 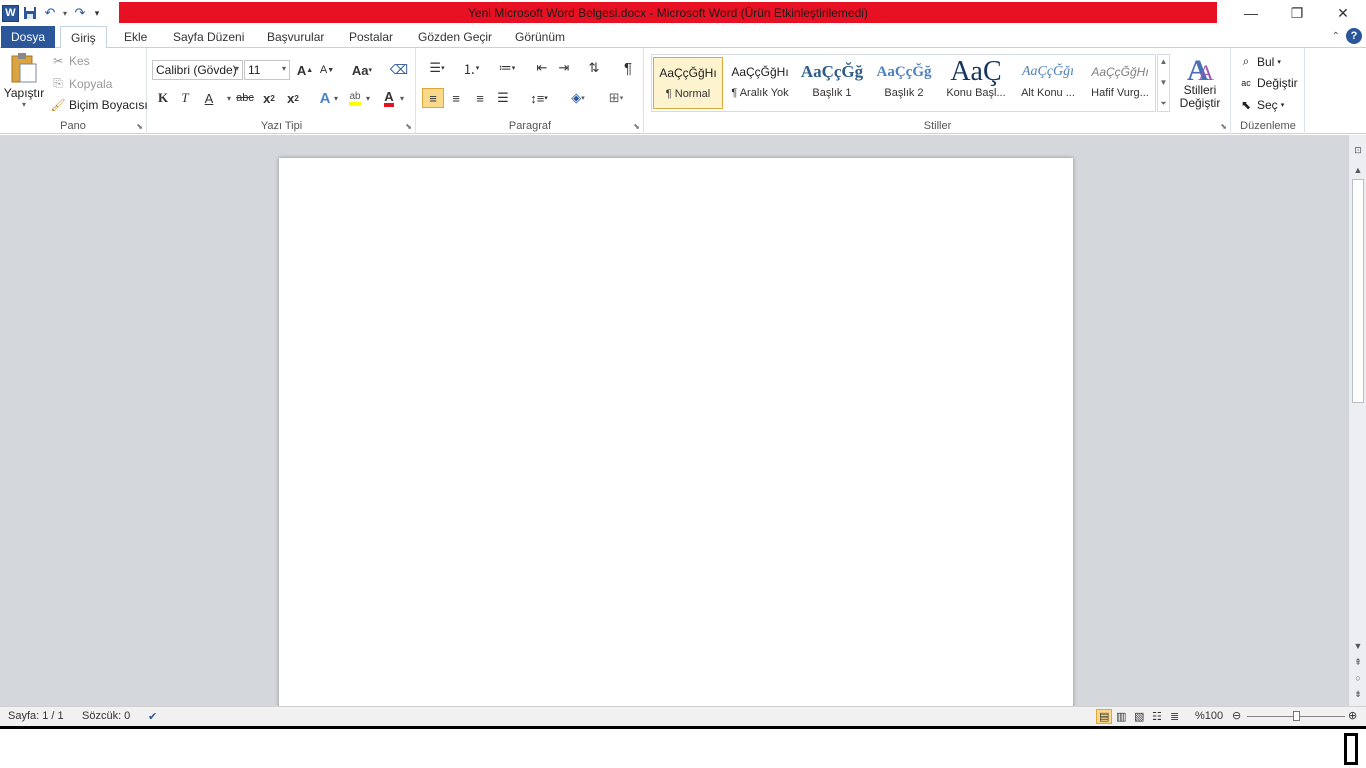 What do you see at coordinates (1163, 83) in the screenshot?
I see `styles-gallery-scroll: ▲ ▼ ⏷` at bounding box center [1163, 83].